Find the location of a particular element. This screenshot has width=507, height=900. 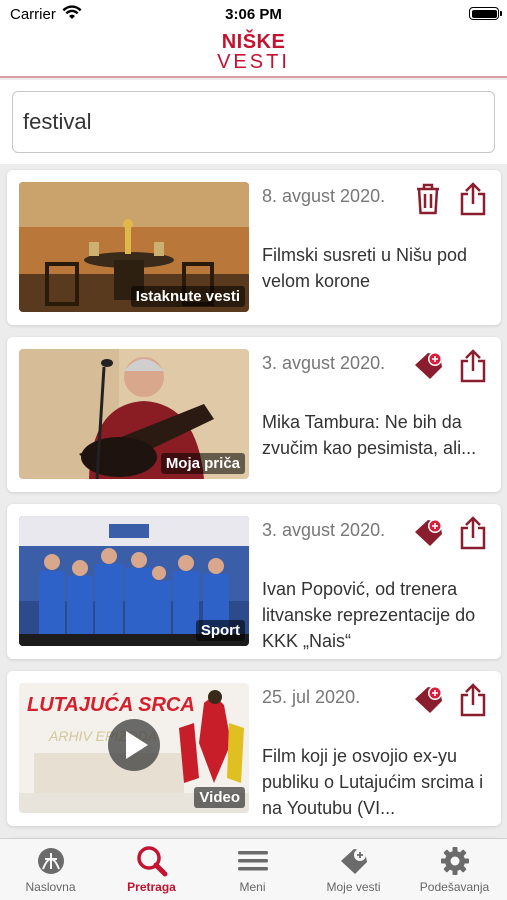

category-badge: Moja priča is located at coordinates (202, 463).